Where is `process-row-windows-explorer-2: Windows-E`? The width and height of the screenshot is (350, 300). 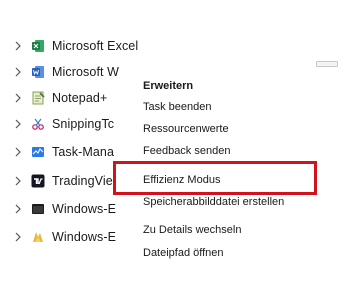
process-row-windows-explorer-2: Windows-E is located at coordinates (70, 237).